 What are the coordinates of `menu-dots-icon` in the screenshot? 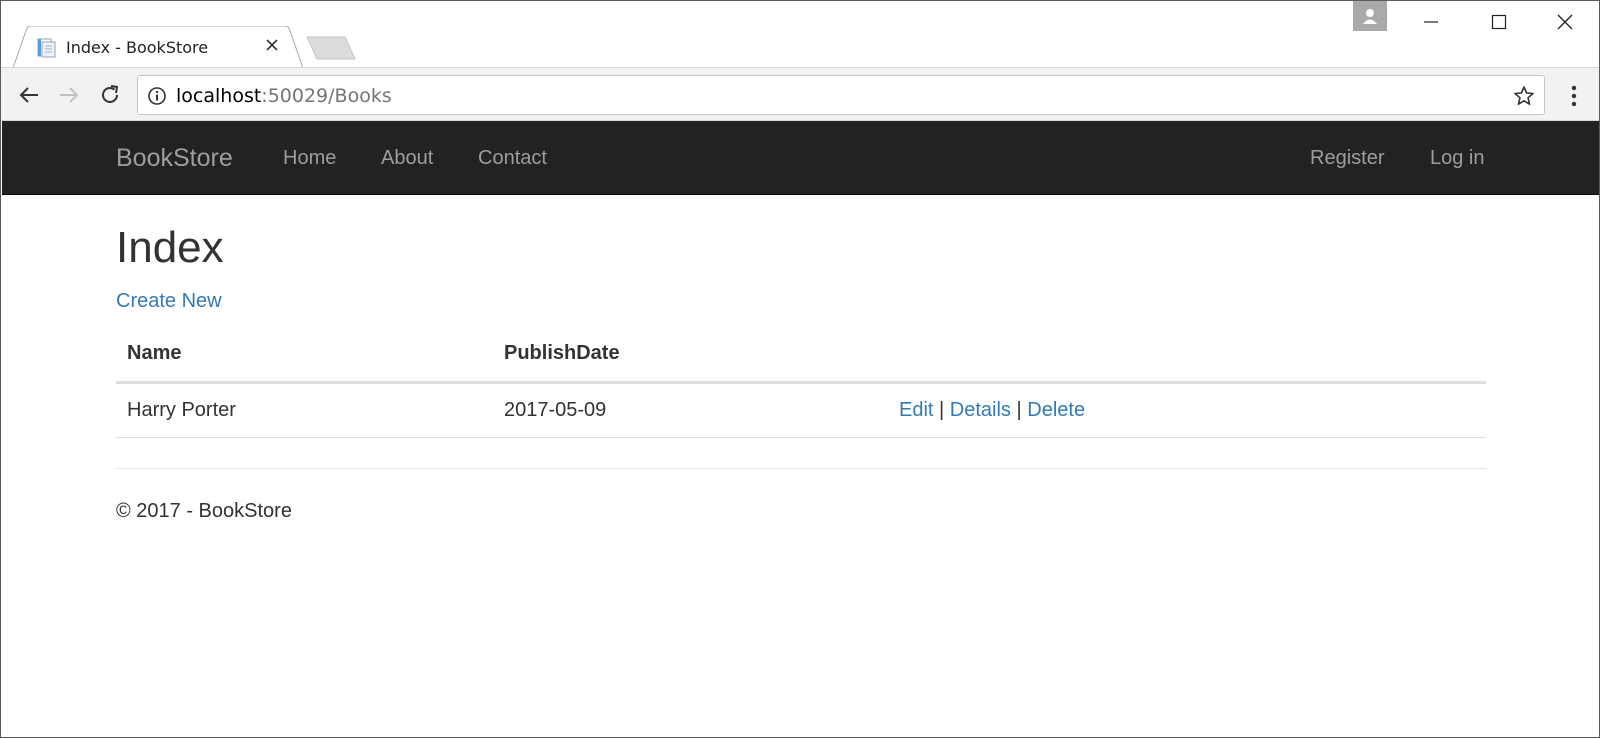 It's located at (1574, 96).